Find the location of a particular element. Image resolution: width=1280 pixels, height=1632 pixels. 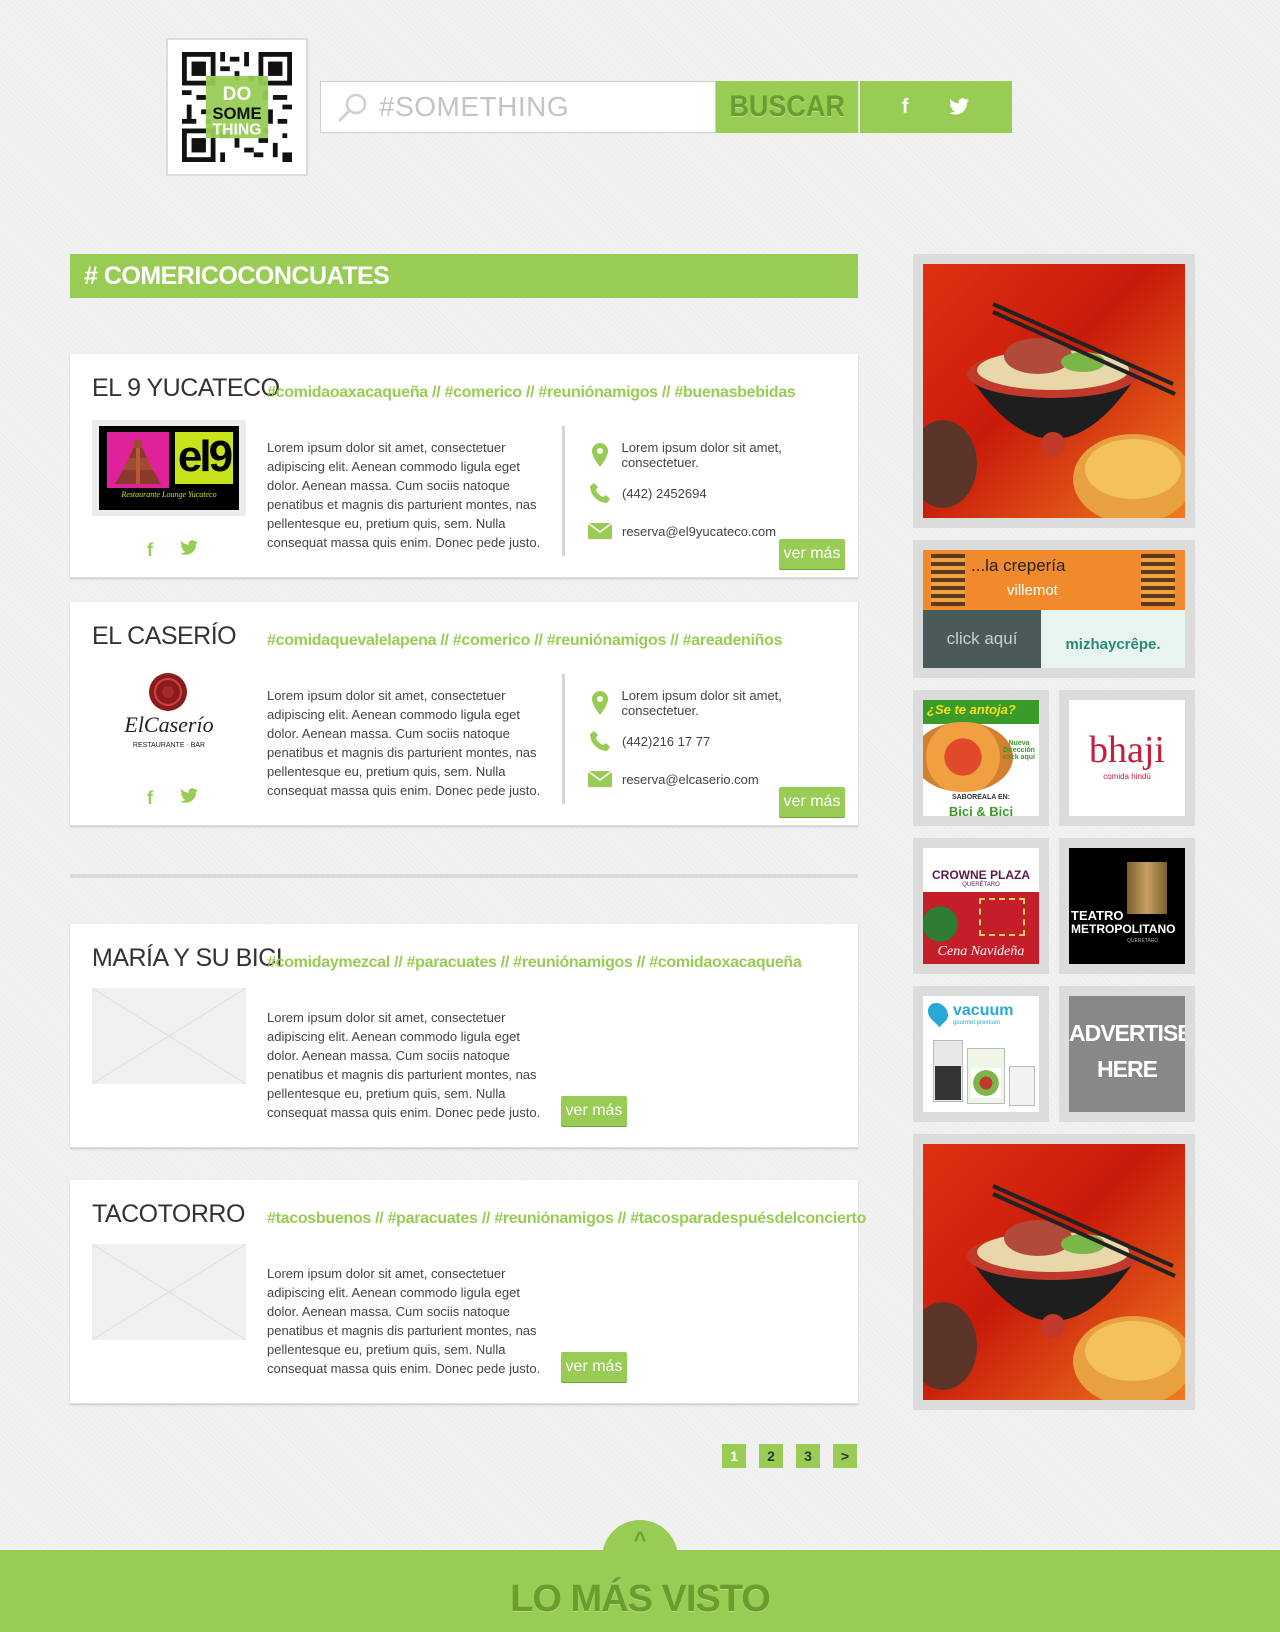

creperia-click-button: click aquí is located at coordinates (982, 639).